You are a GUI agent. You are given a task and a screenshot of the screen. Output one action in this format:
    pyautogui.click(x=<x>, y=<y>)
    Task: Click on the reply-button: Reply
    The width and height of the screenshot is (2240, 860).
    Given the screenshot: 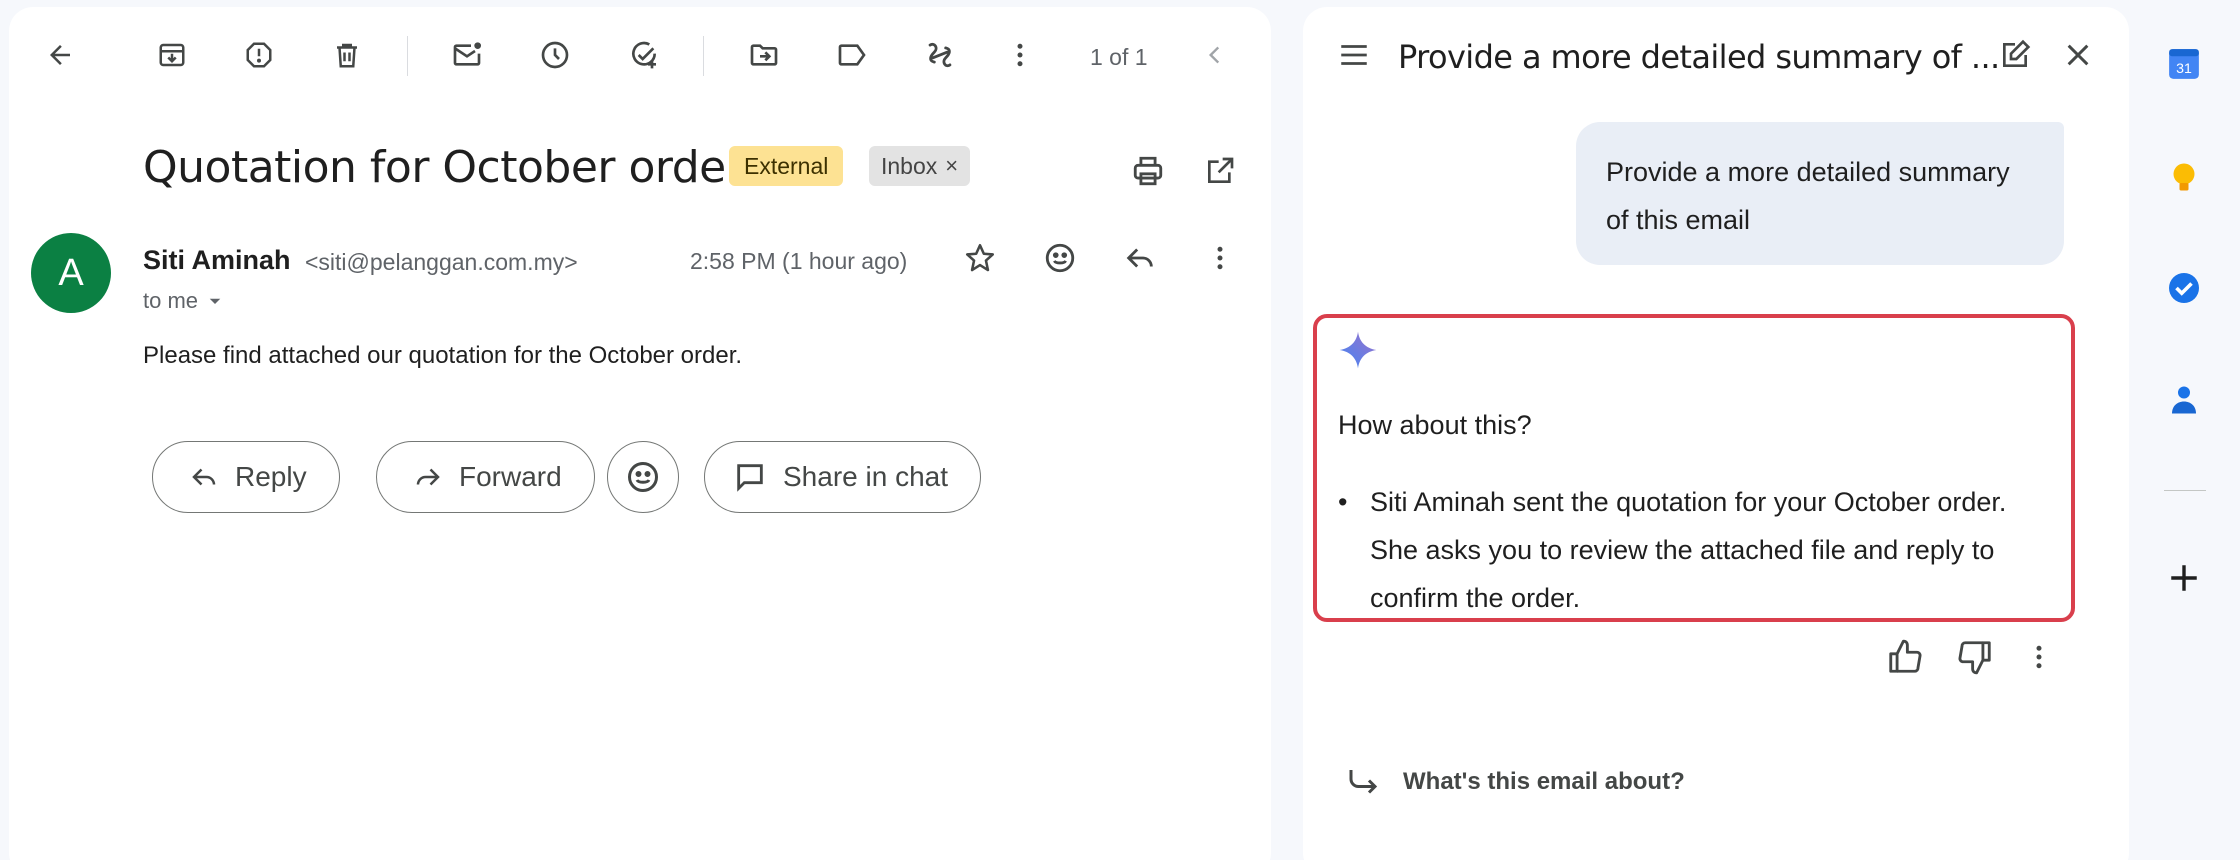 What is the action you would take?
    pyautogui.click(x=246, y=477)
    